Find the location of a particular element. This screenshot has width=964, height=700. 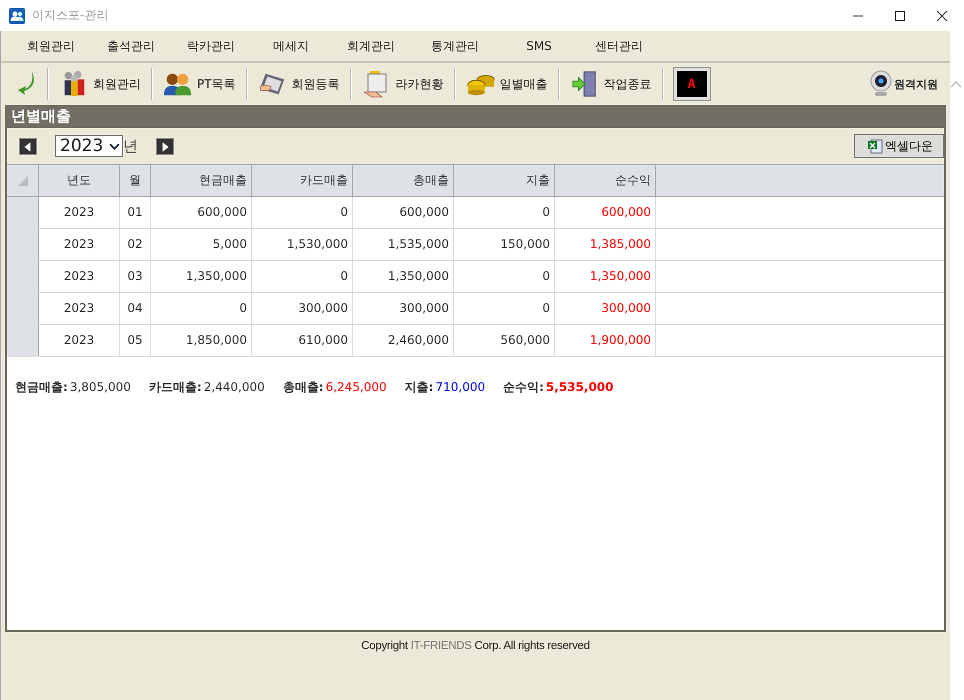

toolbar-button: 일별매출 is located at coordinates (507, 84).